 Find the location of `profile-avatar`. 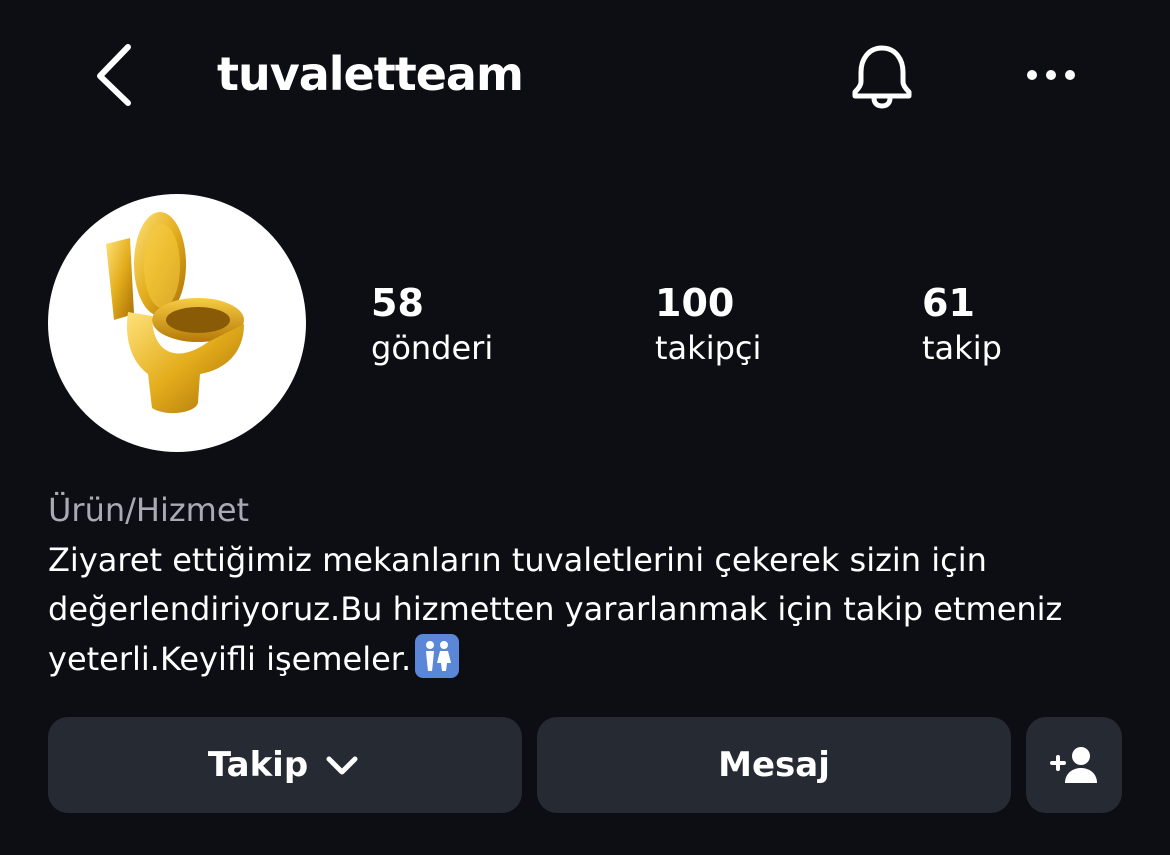

profile-avatar is located at coordinates (177, 323).